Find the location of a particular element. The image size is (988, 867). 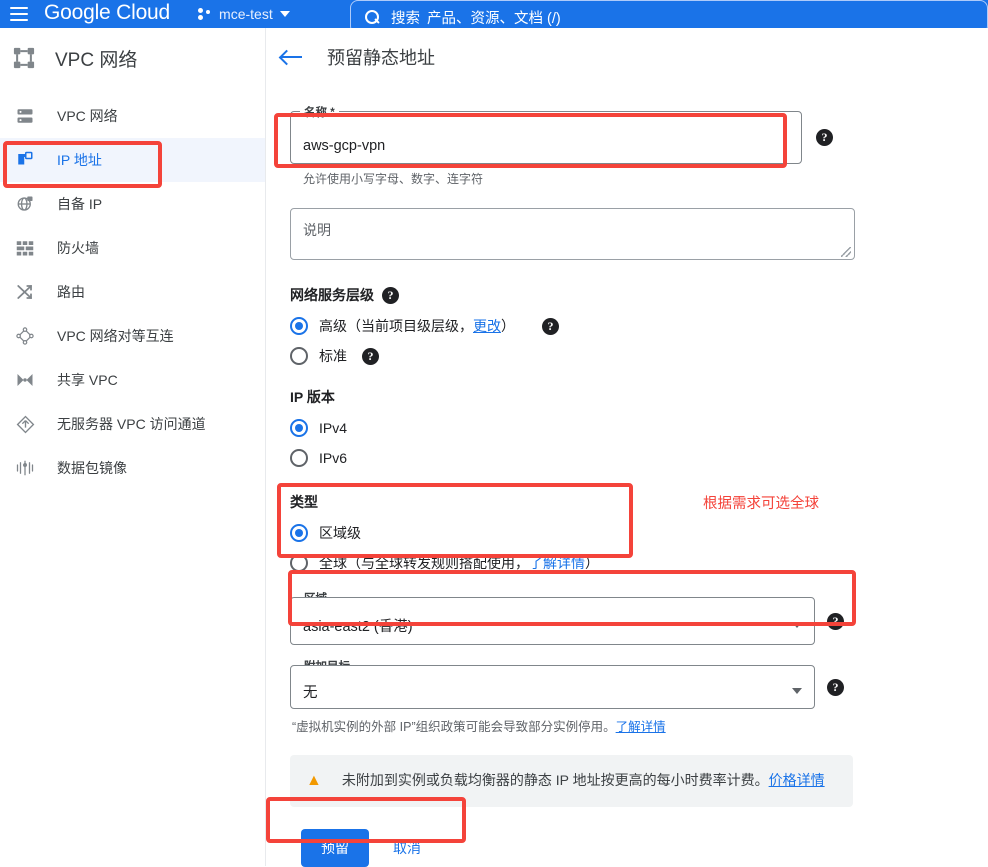

annotation-note-global: 根据需求可选全球 is located at coordinates (761, 504).